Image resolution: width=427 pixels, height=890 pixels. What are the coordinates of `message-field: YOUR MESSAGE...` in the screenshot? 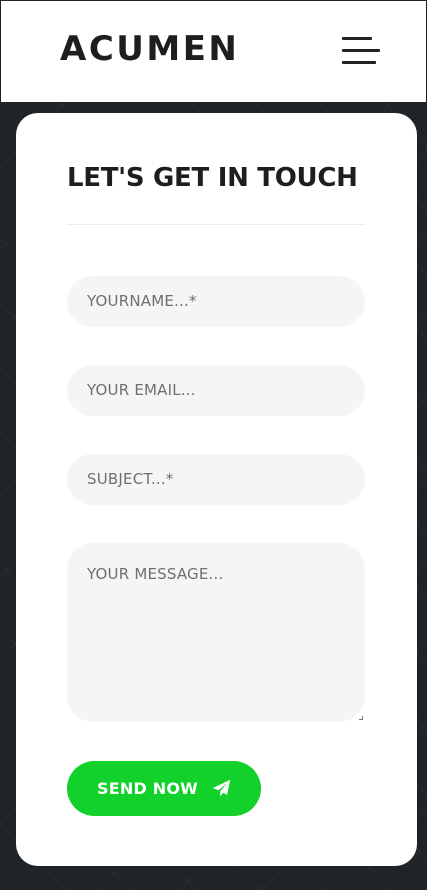 It's located at (216, 632).